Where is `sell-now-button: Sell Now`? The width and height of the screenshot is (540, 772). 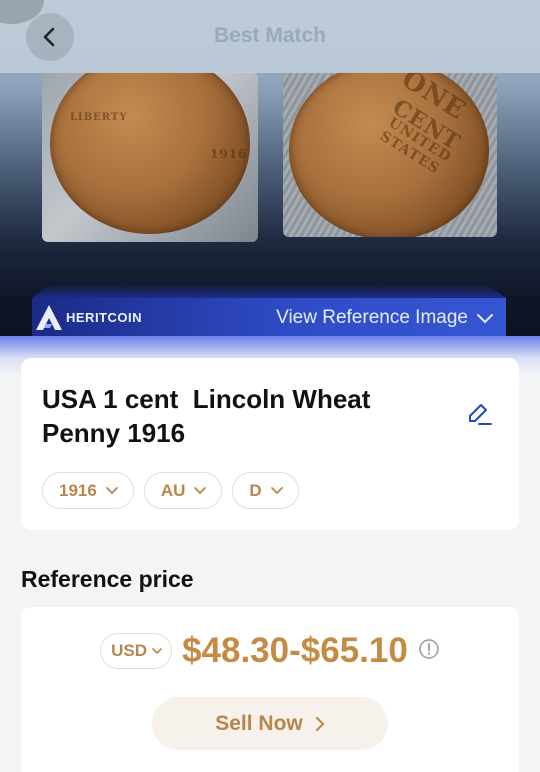
sell-now-button: Sell Now is located at coordinates (270, 723).